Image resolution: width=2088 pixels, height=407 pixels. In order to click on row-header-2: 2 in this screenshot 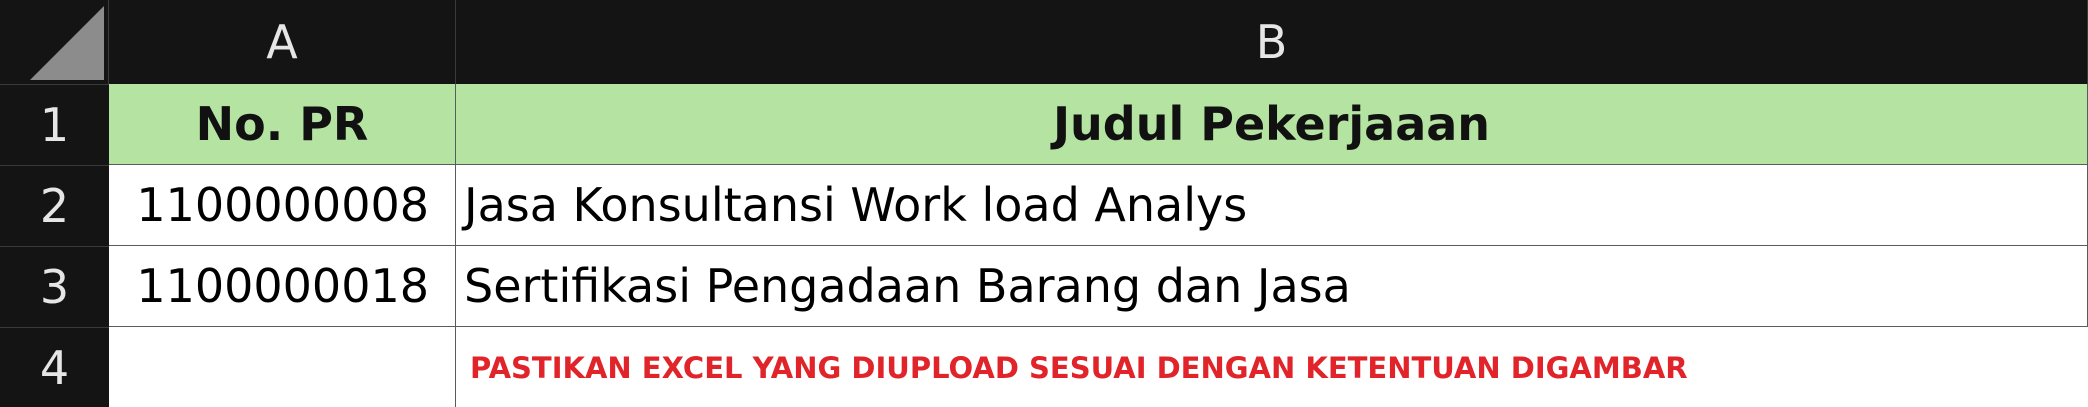, I will do `click(54, 205)`.